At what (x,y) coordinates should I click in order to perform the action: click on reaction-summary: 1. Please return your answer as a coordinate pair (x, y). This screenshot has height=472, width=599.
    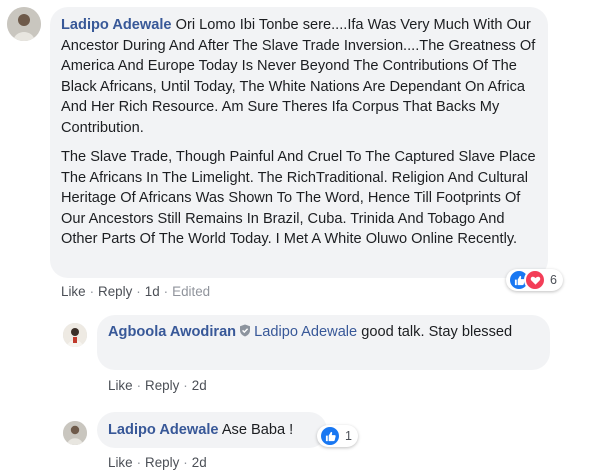
    Looking at the image, I should click on (337, 436).